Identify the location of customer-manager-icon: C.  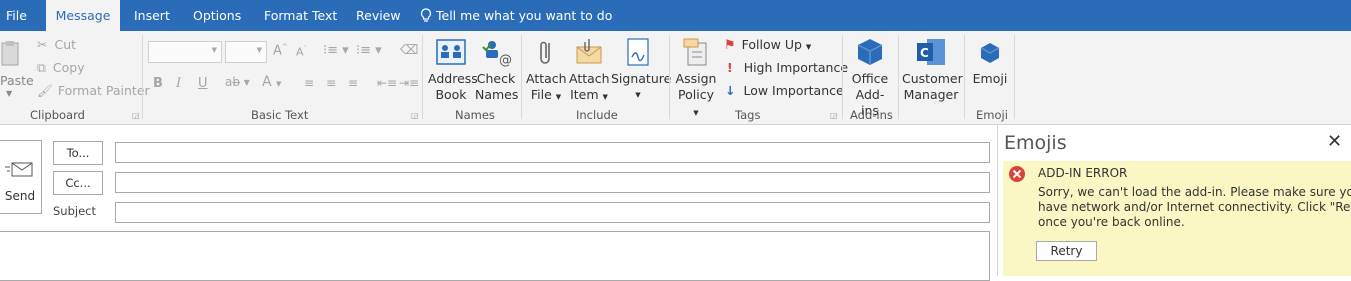
(931, 52).